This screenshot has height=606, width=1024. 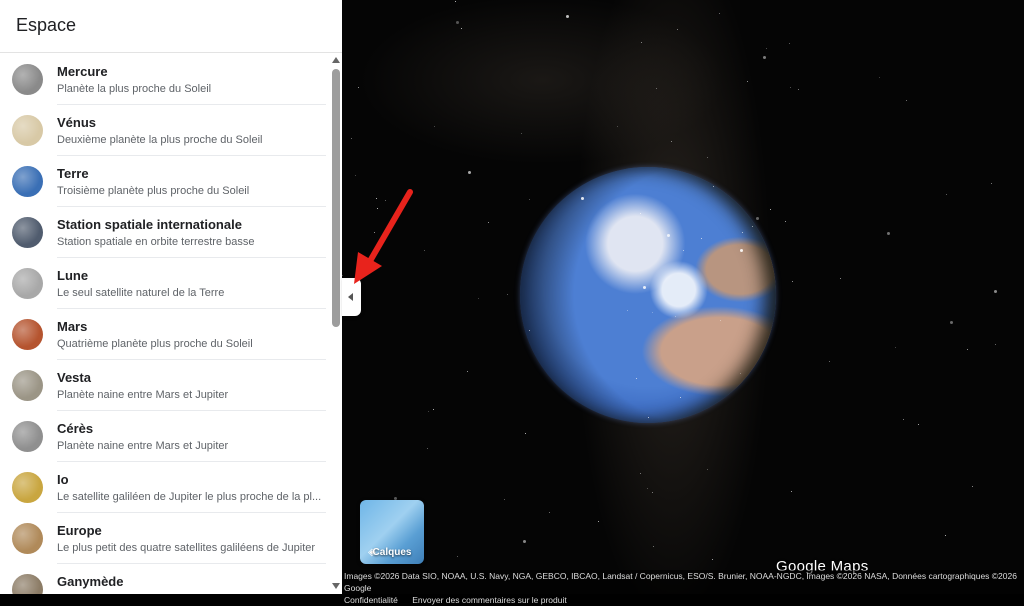 What do you see at coordinates (383, 236) in the screenshot?
I see `red-arrow-annotation` at bounding box center [383, 236].